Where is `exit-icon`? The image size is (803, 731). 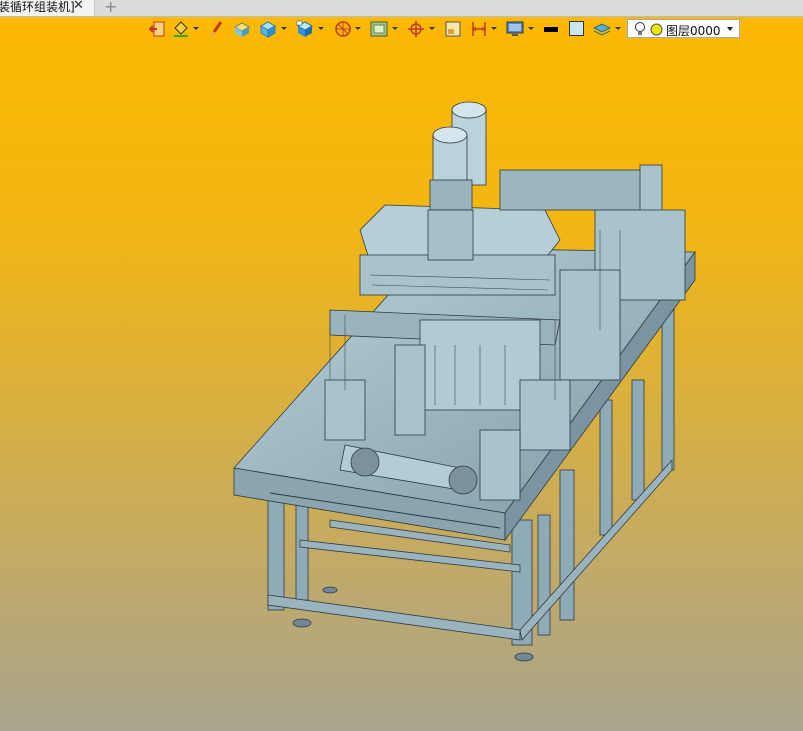
exit-icon is located at coordinates (157, 29).